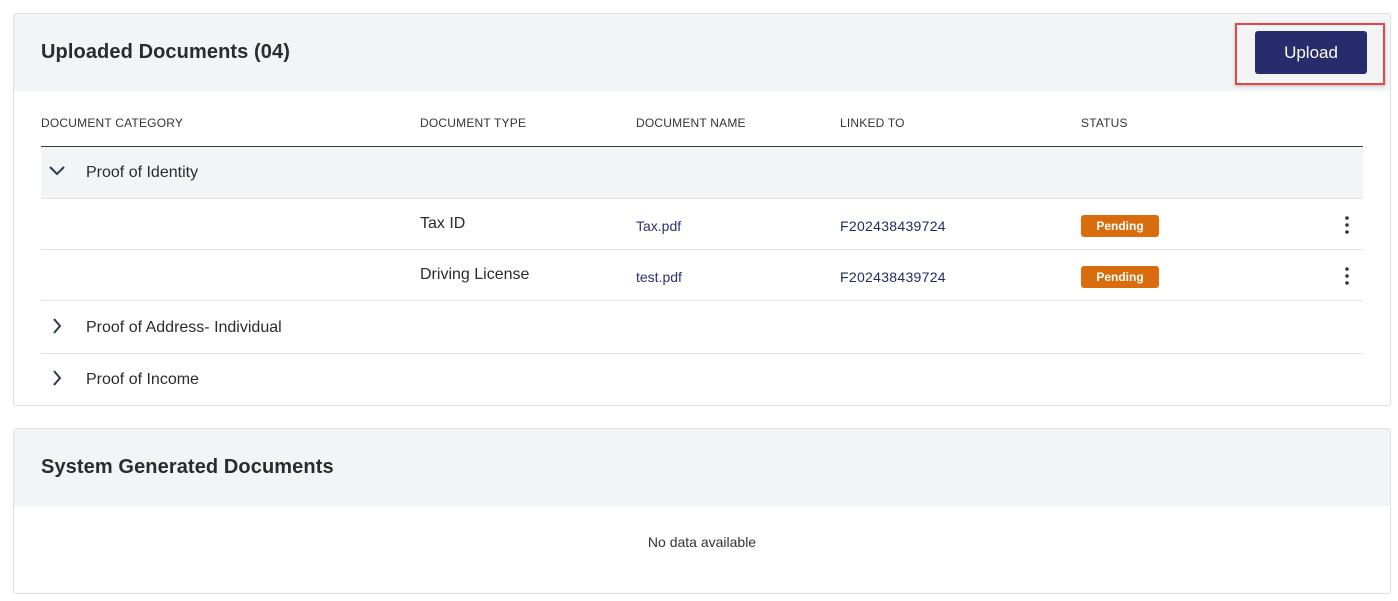 This screenshot has height=601, width=1398. What do you see at coordinates (702, 328) in the screenshot?
I see `category-row-proof-of-address: Proof of Address- Individual` at bounding box center [702, 328].